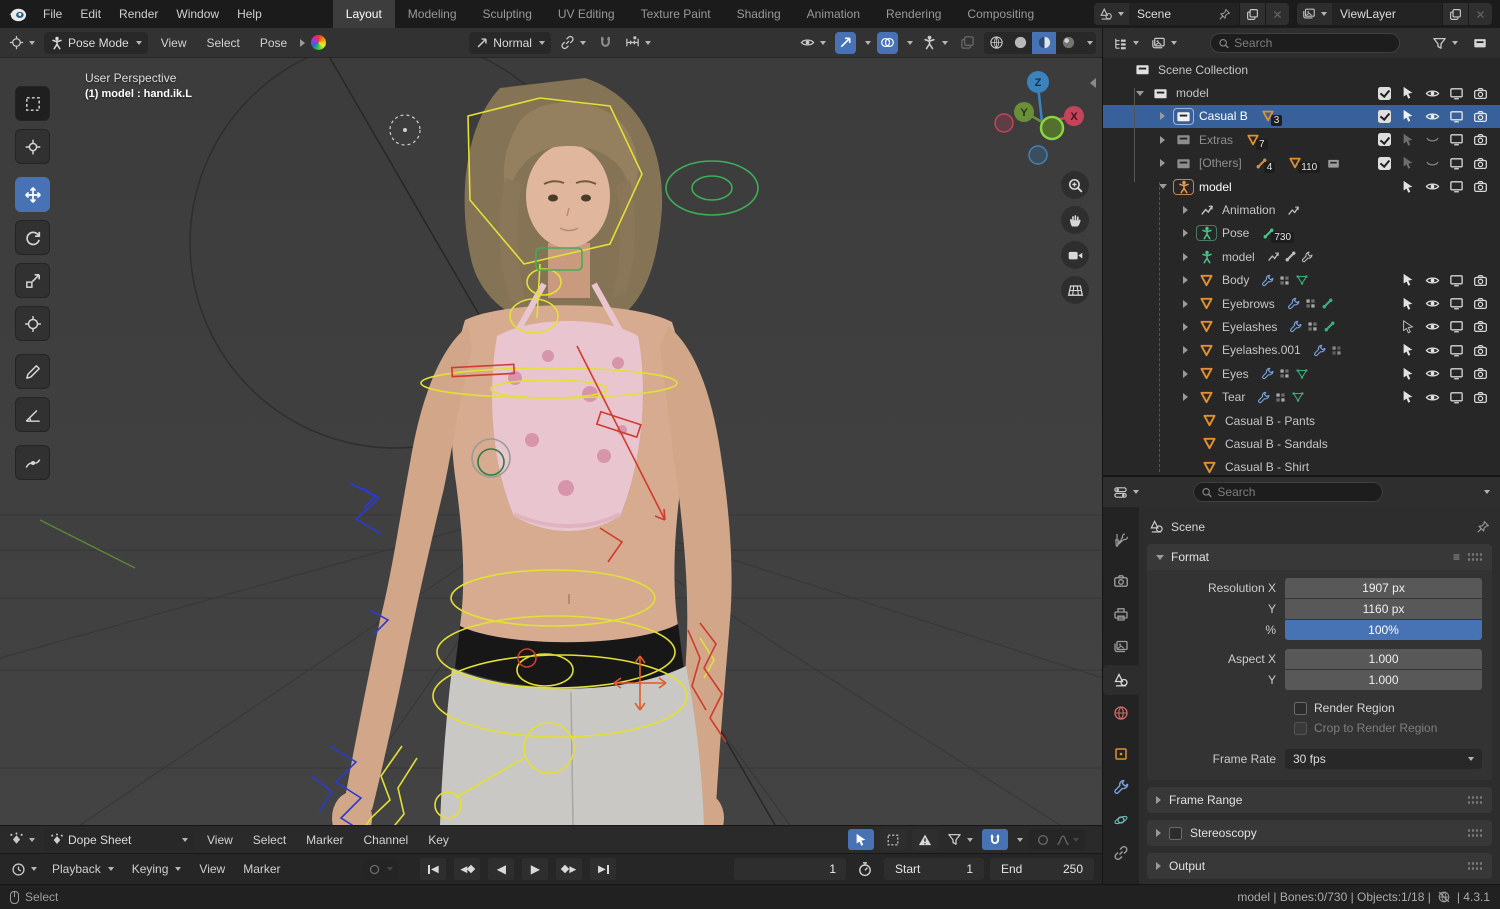 The image size is (1500, 909). Describe the element at coordinates (1121, 614) in the screenshot. I see `tab-output` at that location.